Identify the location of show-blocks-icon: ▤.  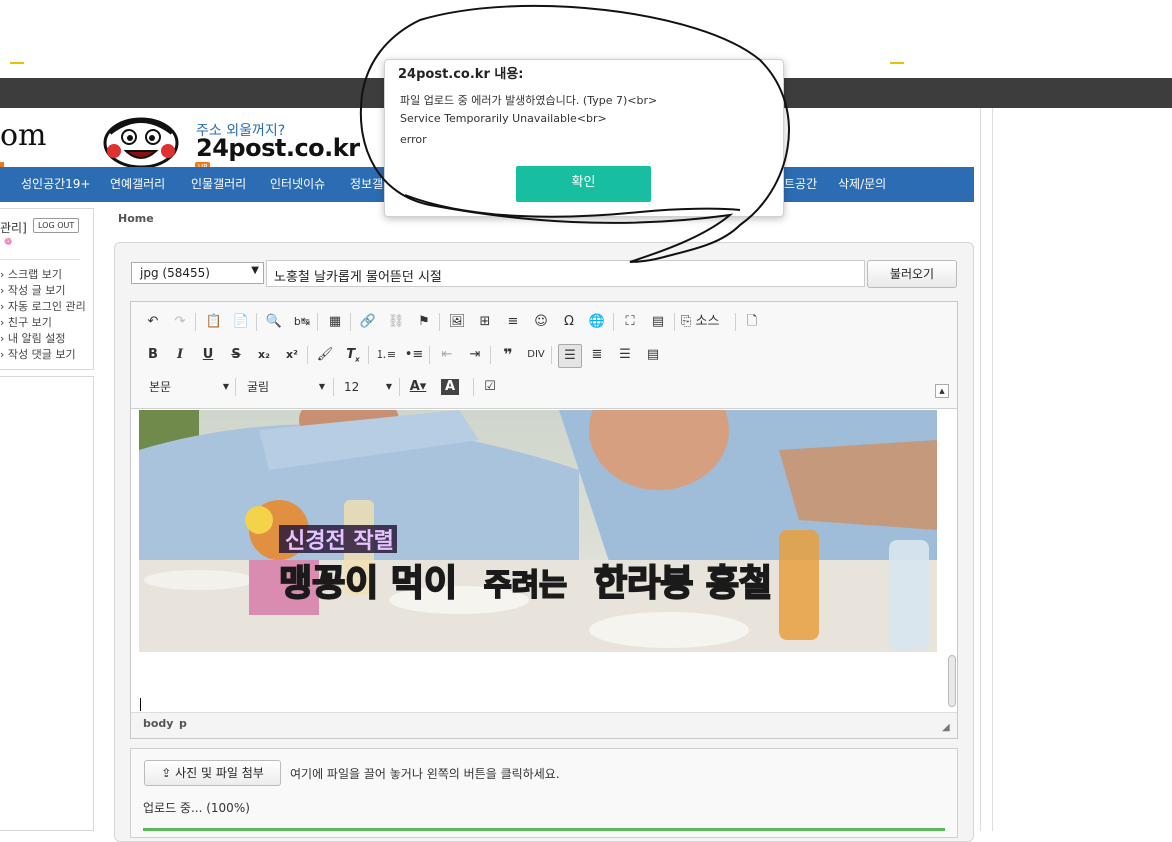
(658, 322).